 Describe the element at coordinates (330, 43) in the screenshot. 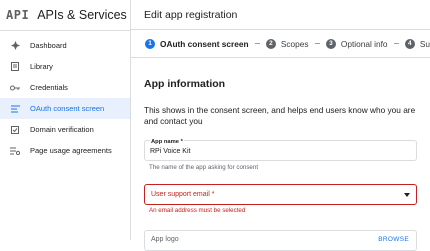

I see `step-number: 3` at that location.